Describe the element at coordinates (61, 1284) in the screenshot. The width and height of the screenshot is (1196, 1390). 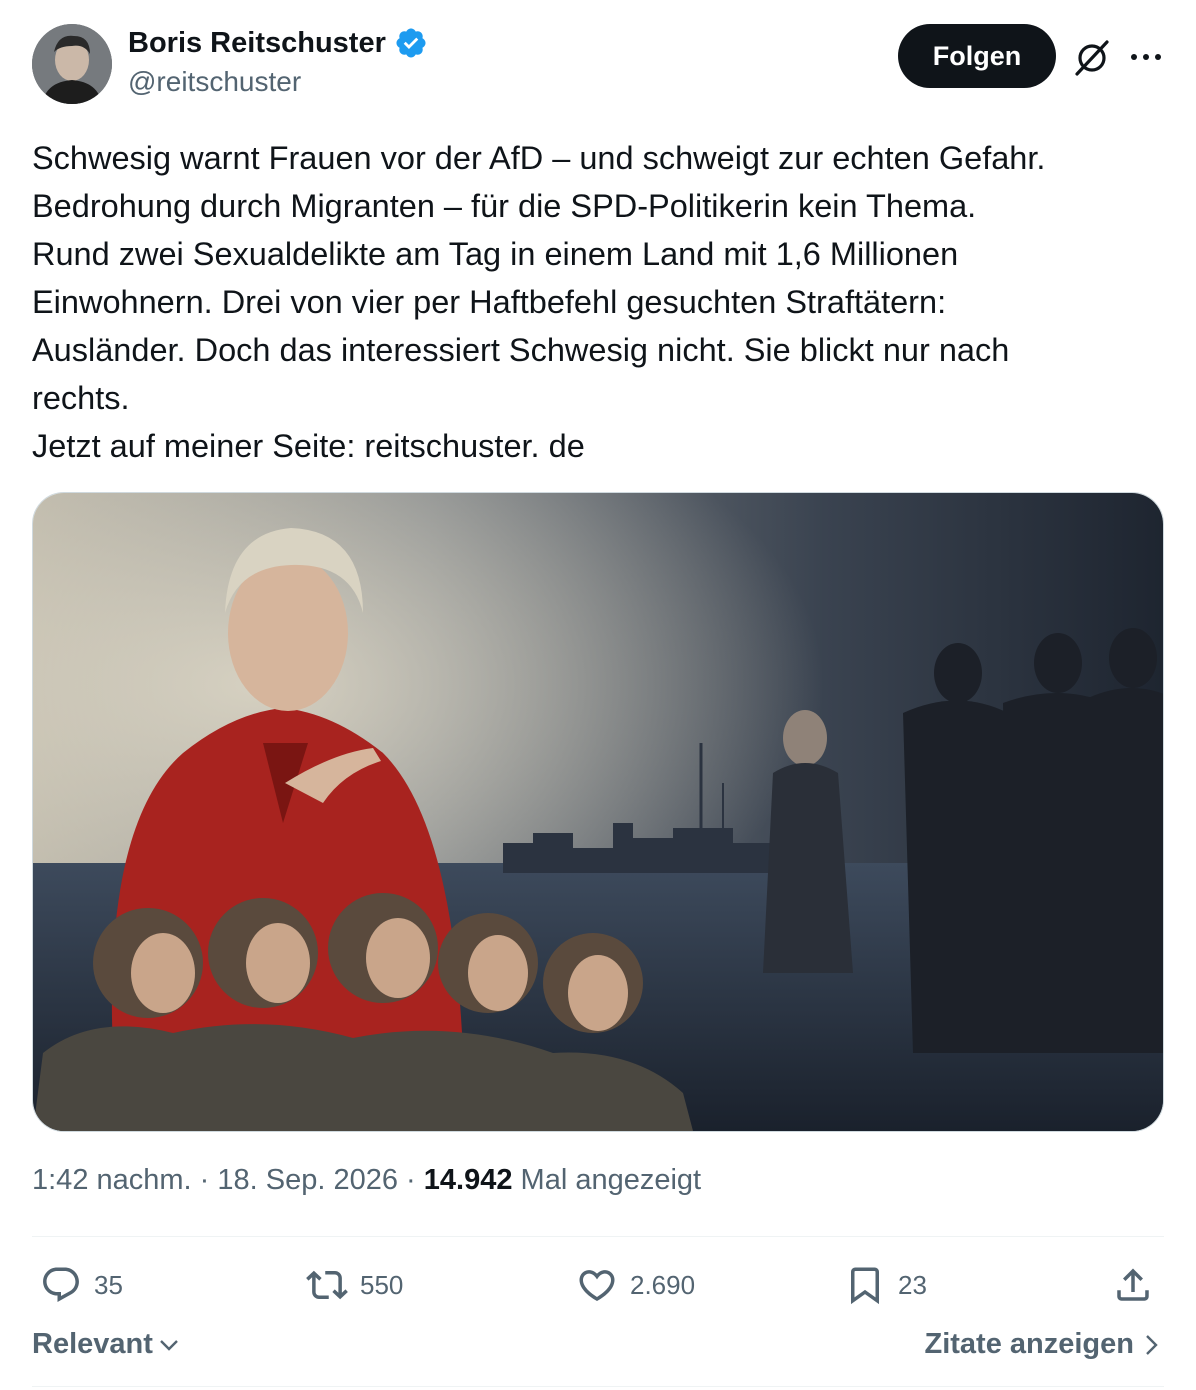
I see `reply-icon` at that location.